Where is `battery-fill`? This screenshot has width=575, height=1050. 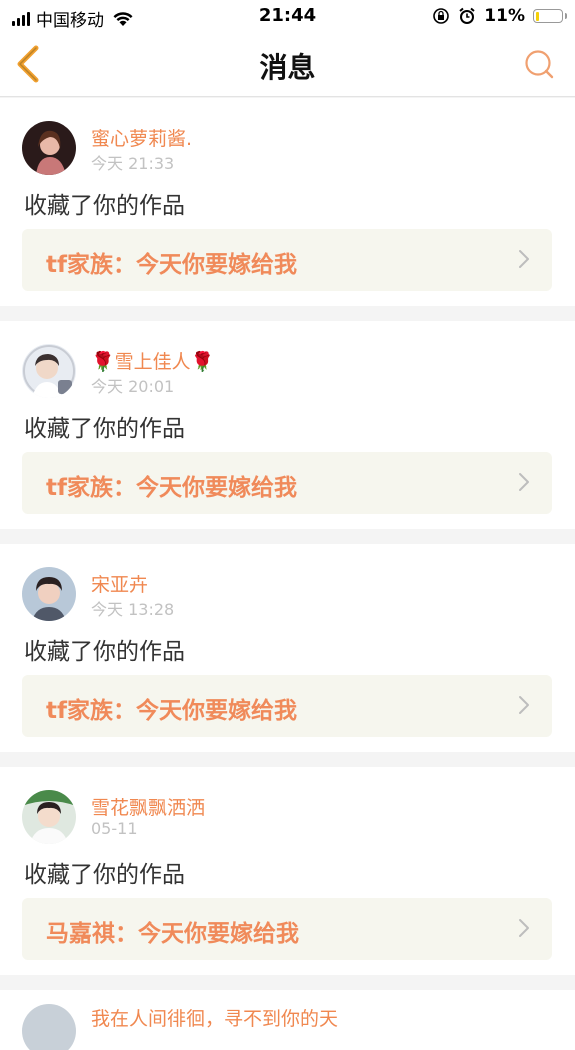
battery-fill is located at coordinates (537, 16).